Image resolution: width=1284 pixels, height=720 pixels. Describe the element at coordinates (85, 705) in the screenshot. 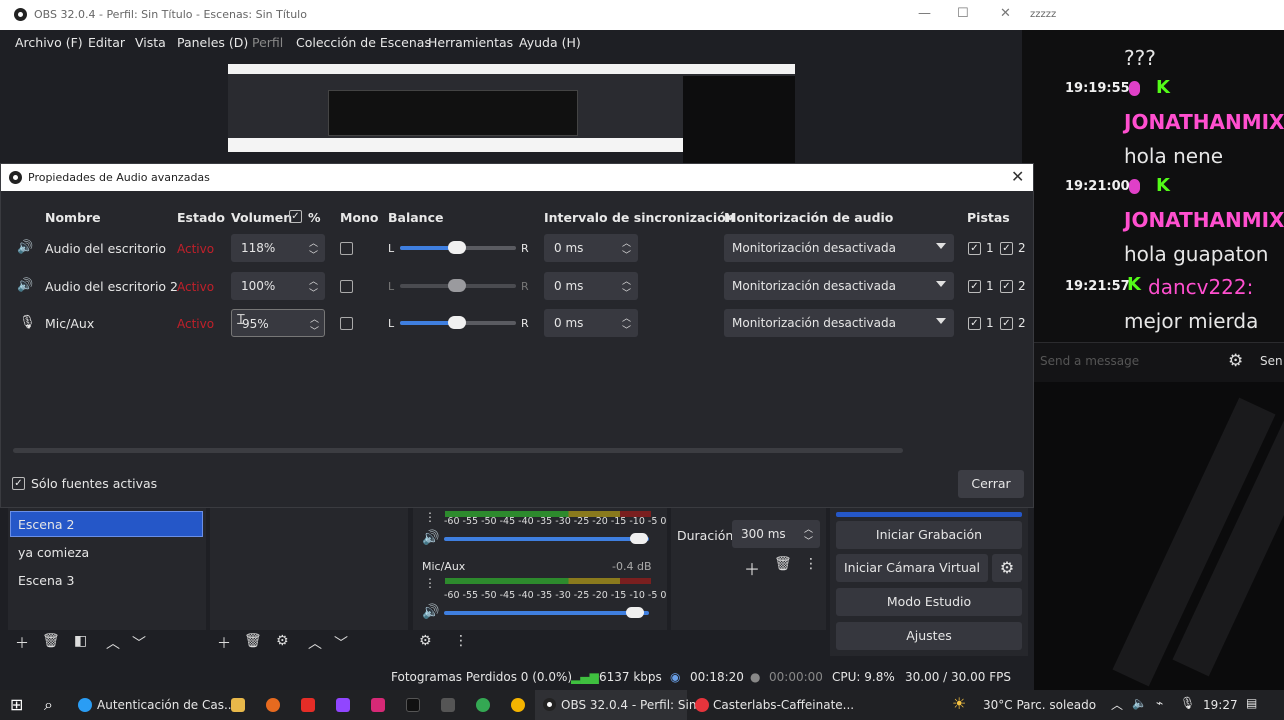

I see `browser-edge-icon` at that location.